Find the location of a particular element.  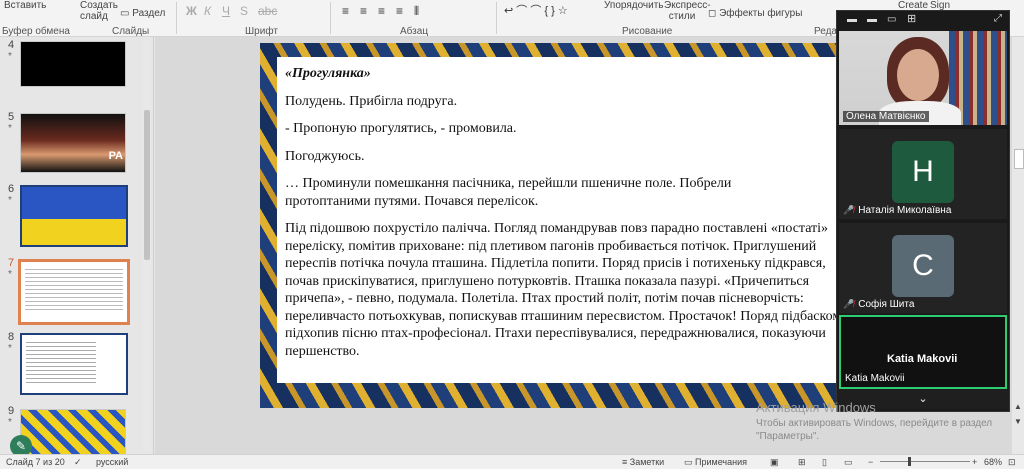

slide-paragraph: - Пропоную прогулятись, - промовила. is located at coordinates (401, 128).